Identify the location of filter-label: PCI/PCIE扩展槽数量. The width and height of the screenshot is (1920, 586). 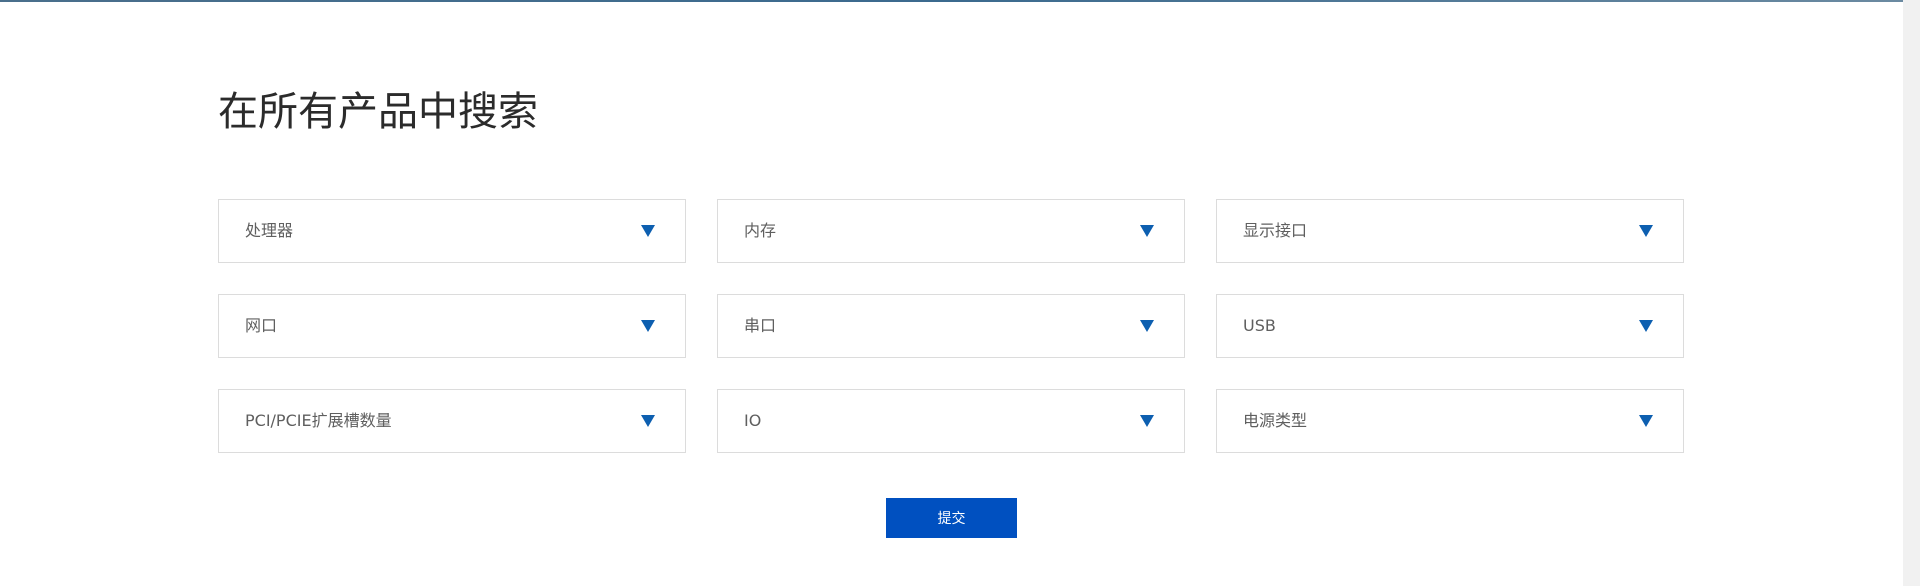
(318, 420).